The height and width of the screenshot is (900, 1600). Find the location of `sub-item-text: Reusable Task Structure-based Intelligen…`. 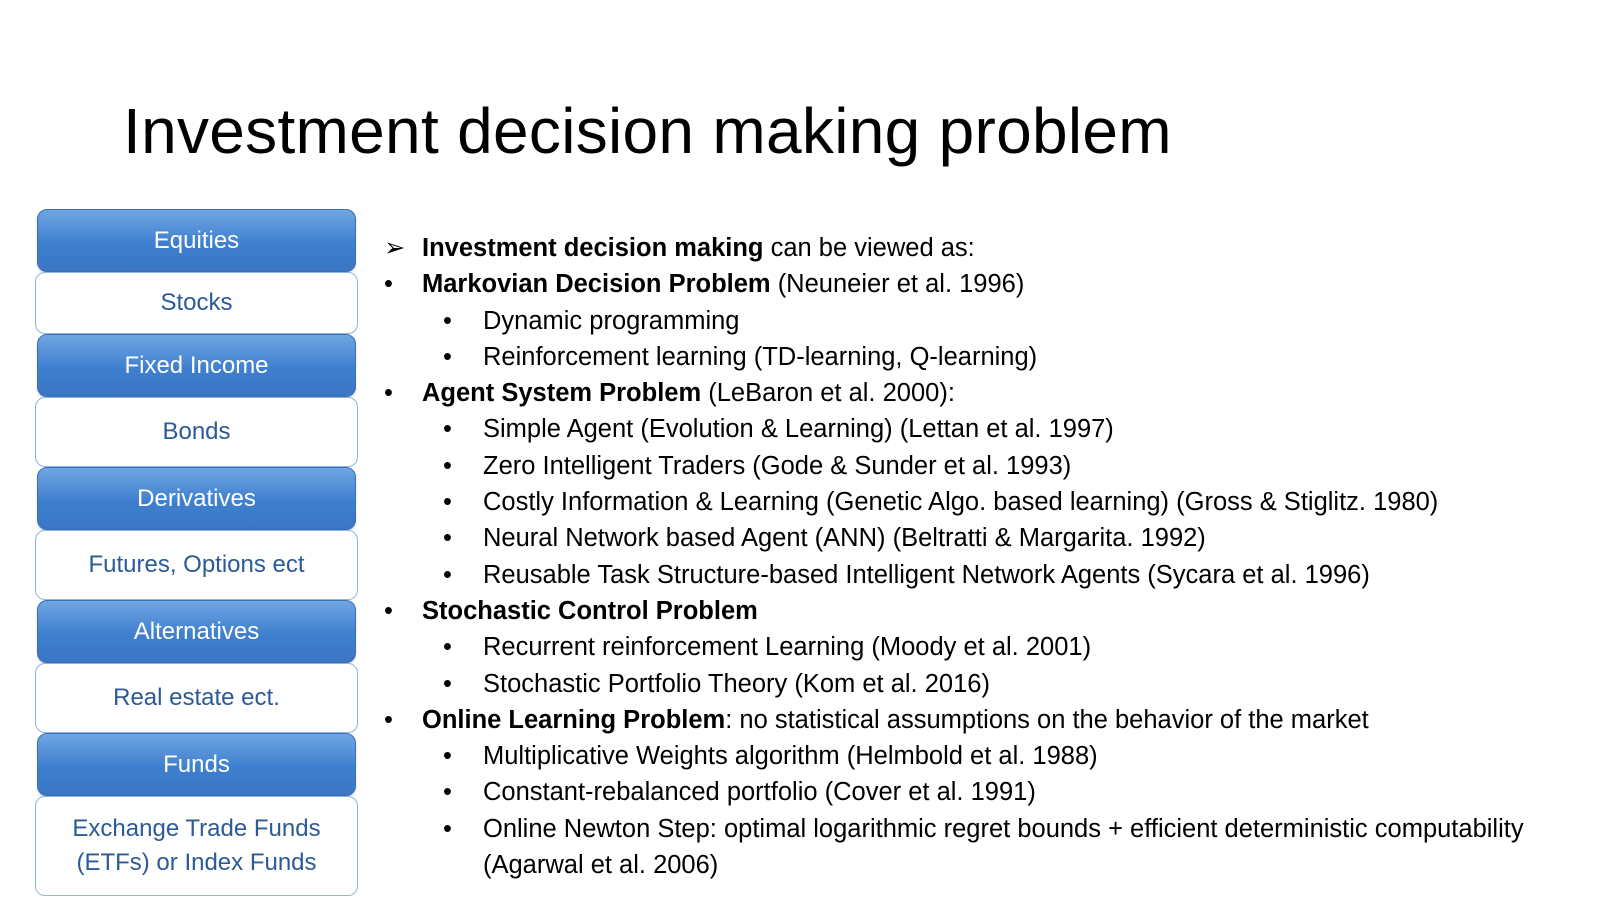

sub-item-text: Reusable Task Structure-based Intelligen… is located at coordinates (926, 574).